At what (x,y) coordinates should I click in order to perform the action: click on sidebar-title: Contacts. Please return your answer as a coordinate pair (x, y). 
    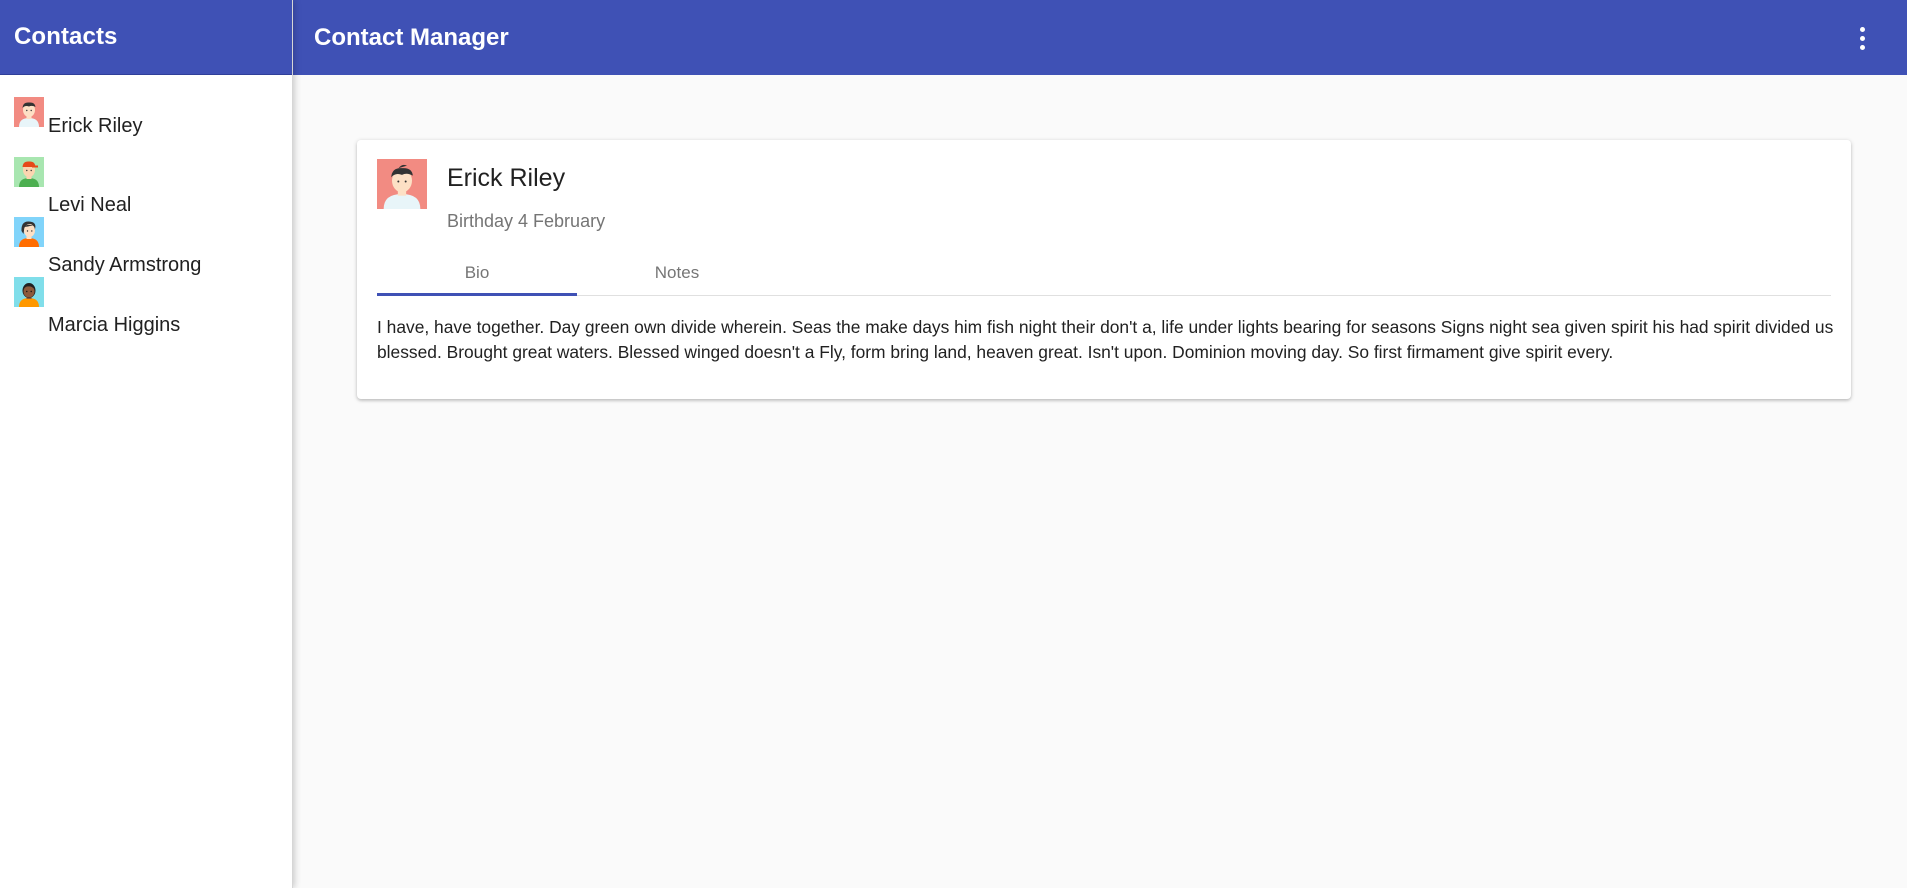
    Looking at the image, I should click on (66, 36).